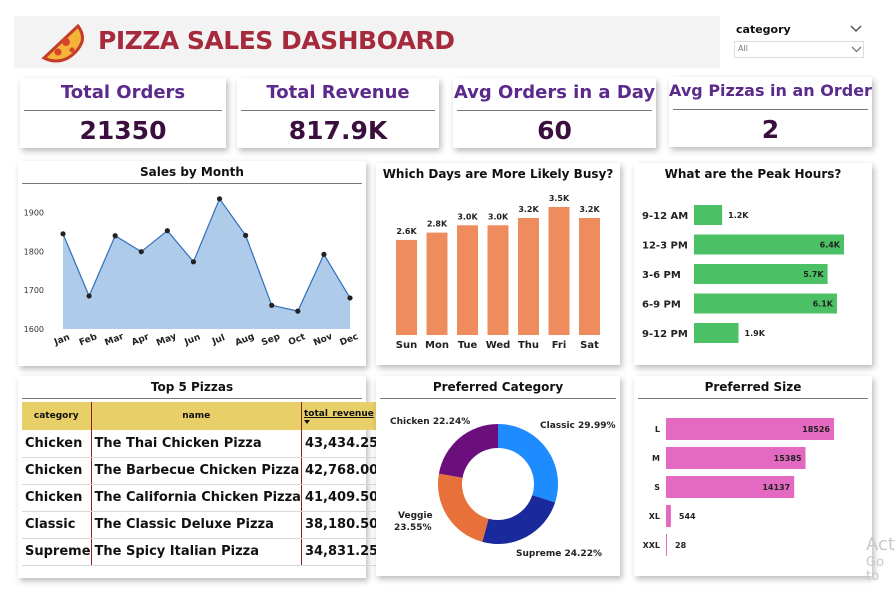 Image resolution: width=896 pixels, height=603 pixels. Describe the element at coordinates (651, 545) in the screenshot. I see `y-tick-label: XXL` at that location.